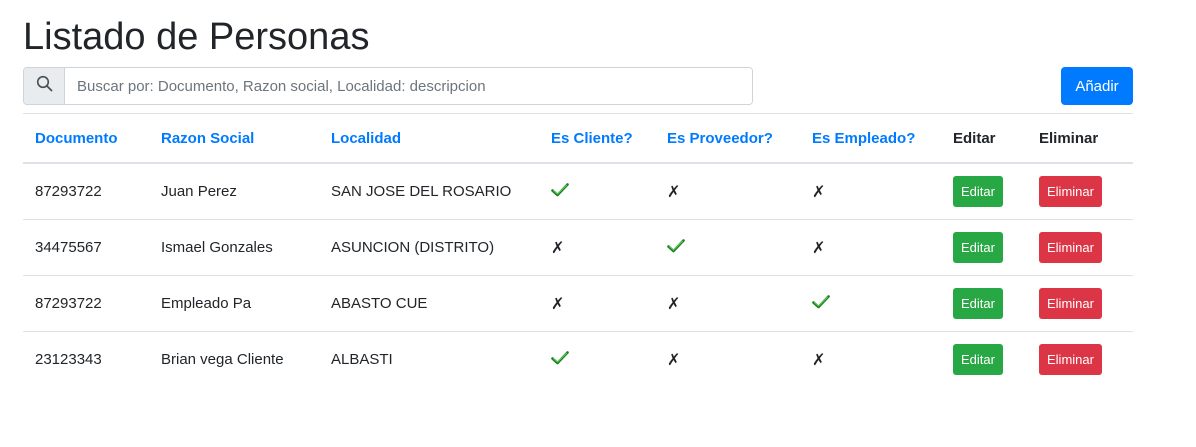 The image size is (1196, 447). I want to click on header-documento: Documento, so click(86, 138).